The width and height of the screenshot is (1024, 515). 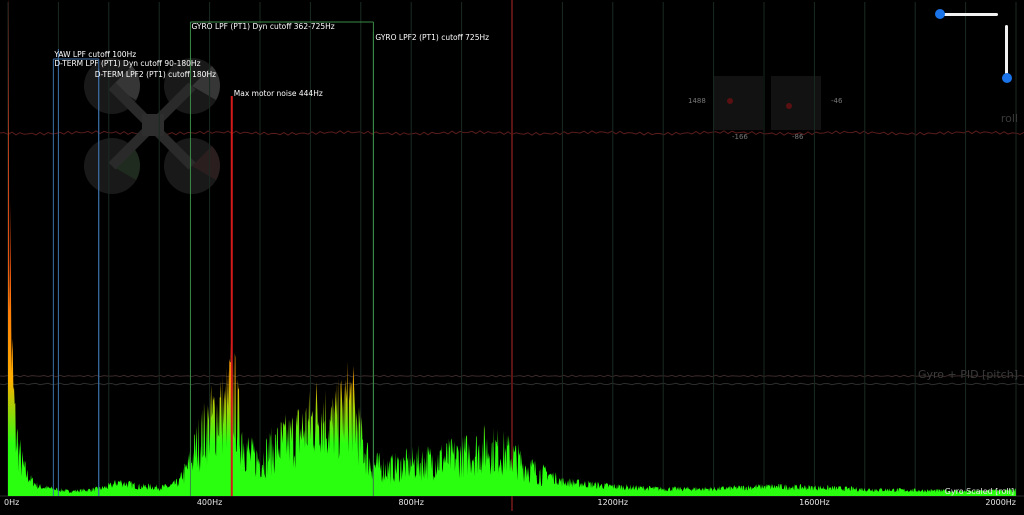 I want to click on gain-slider, so click(x=1007, y=56).